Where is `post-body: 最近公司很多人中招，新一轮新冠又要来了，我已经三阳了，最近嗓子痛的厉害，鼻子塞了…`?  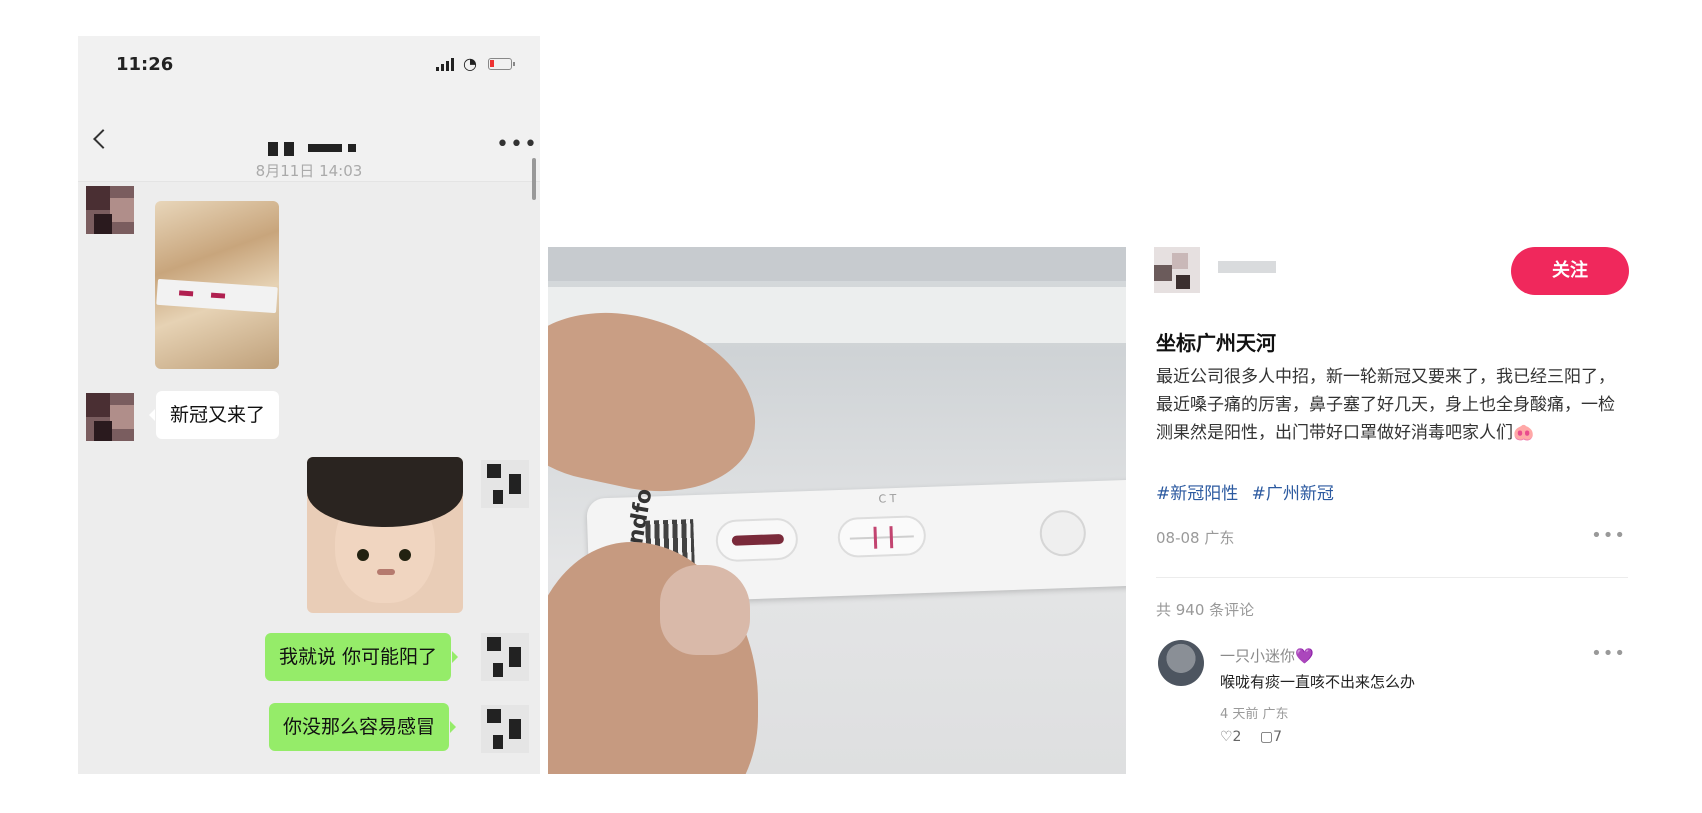 post-body: 最近公司很多人中招，新一轮新冠又要来了，我已经三阳了，最近嗓子痛的厉害，鼻子塞了… is located at coordinates (1385, 405).